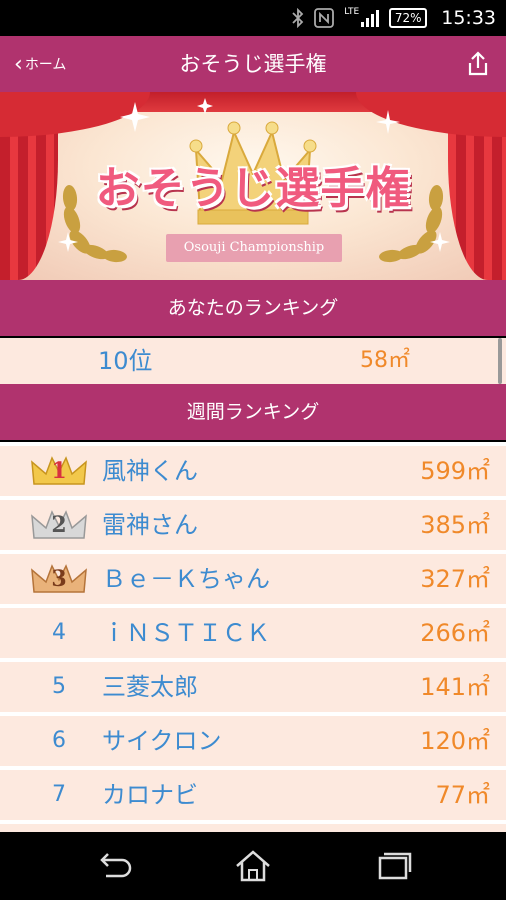 The height and width of the screenshot is (900, 506). I want to click on rank-number: 6, so click(59, 740).